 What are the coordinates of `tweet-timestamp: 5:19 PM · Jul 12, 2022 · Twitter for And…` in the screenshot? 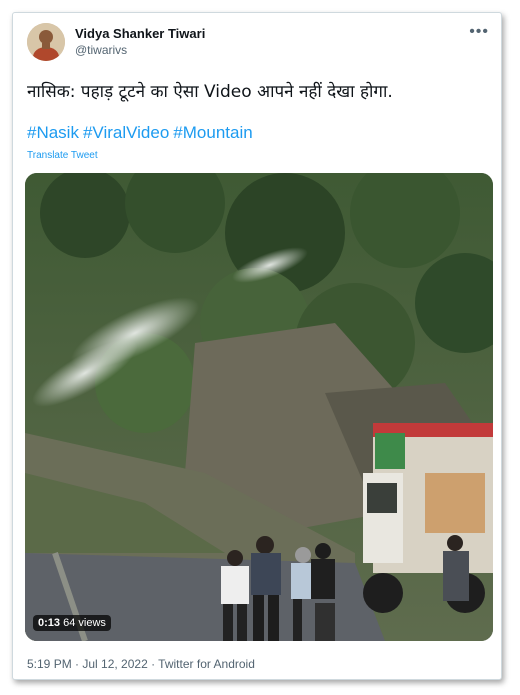 It's located at (141, 664).